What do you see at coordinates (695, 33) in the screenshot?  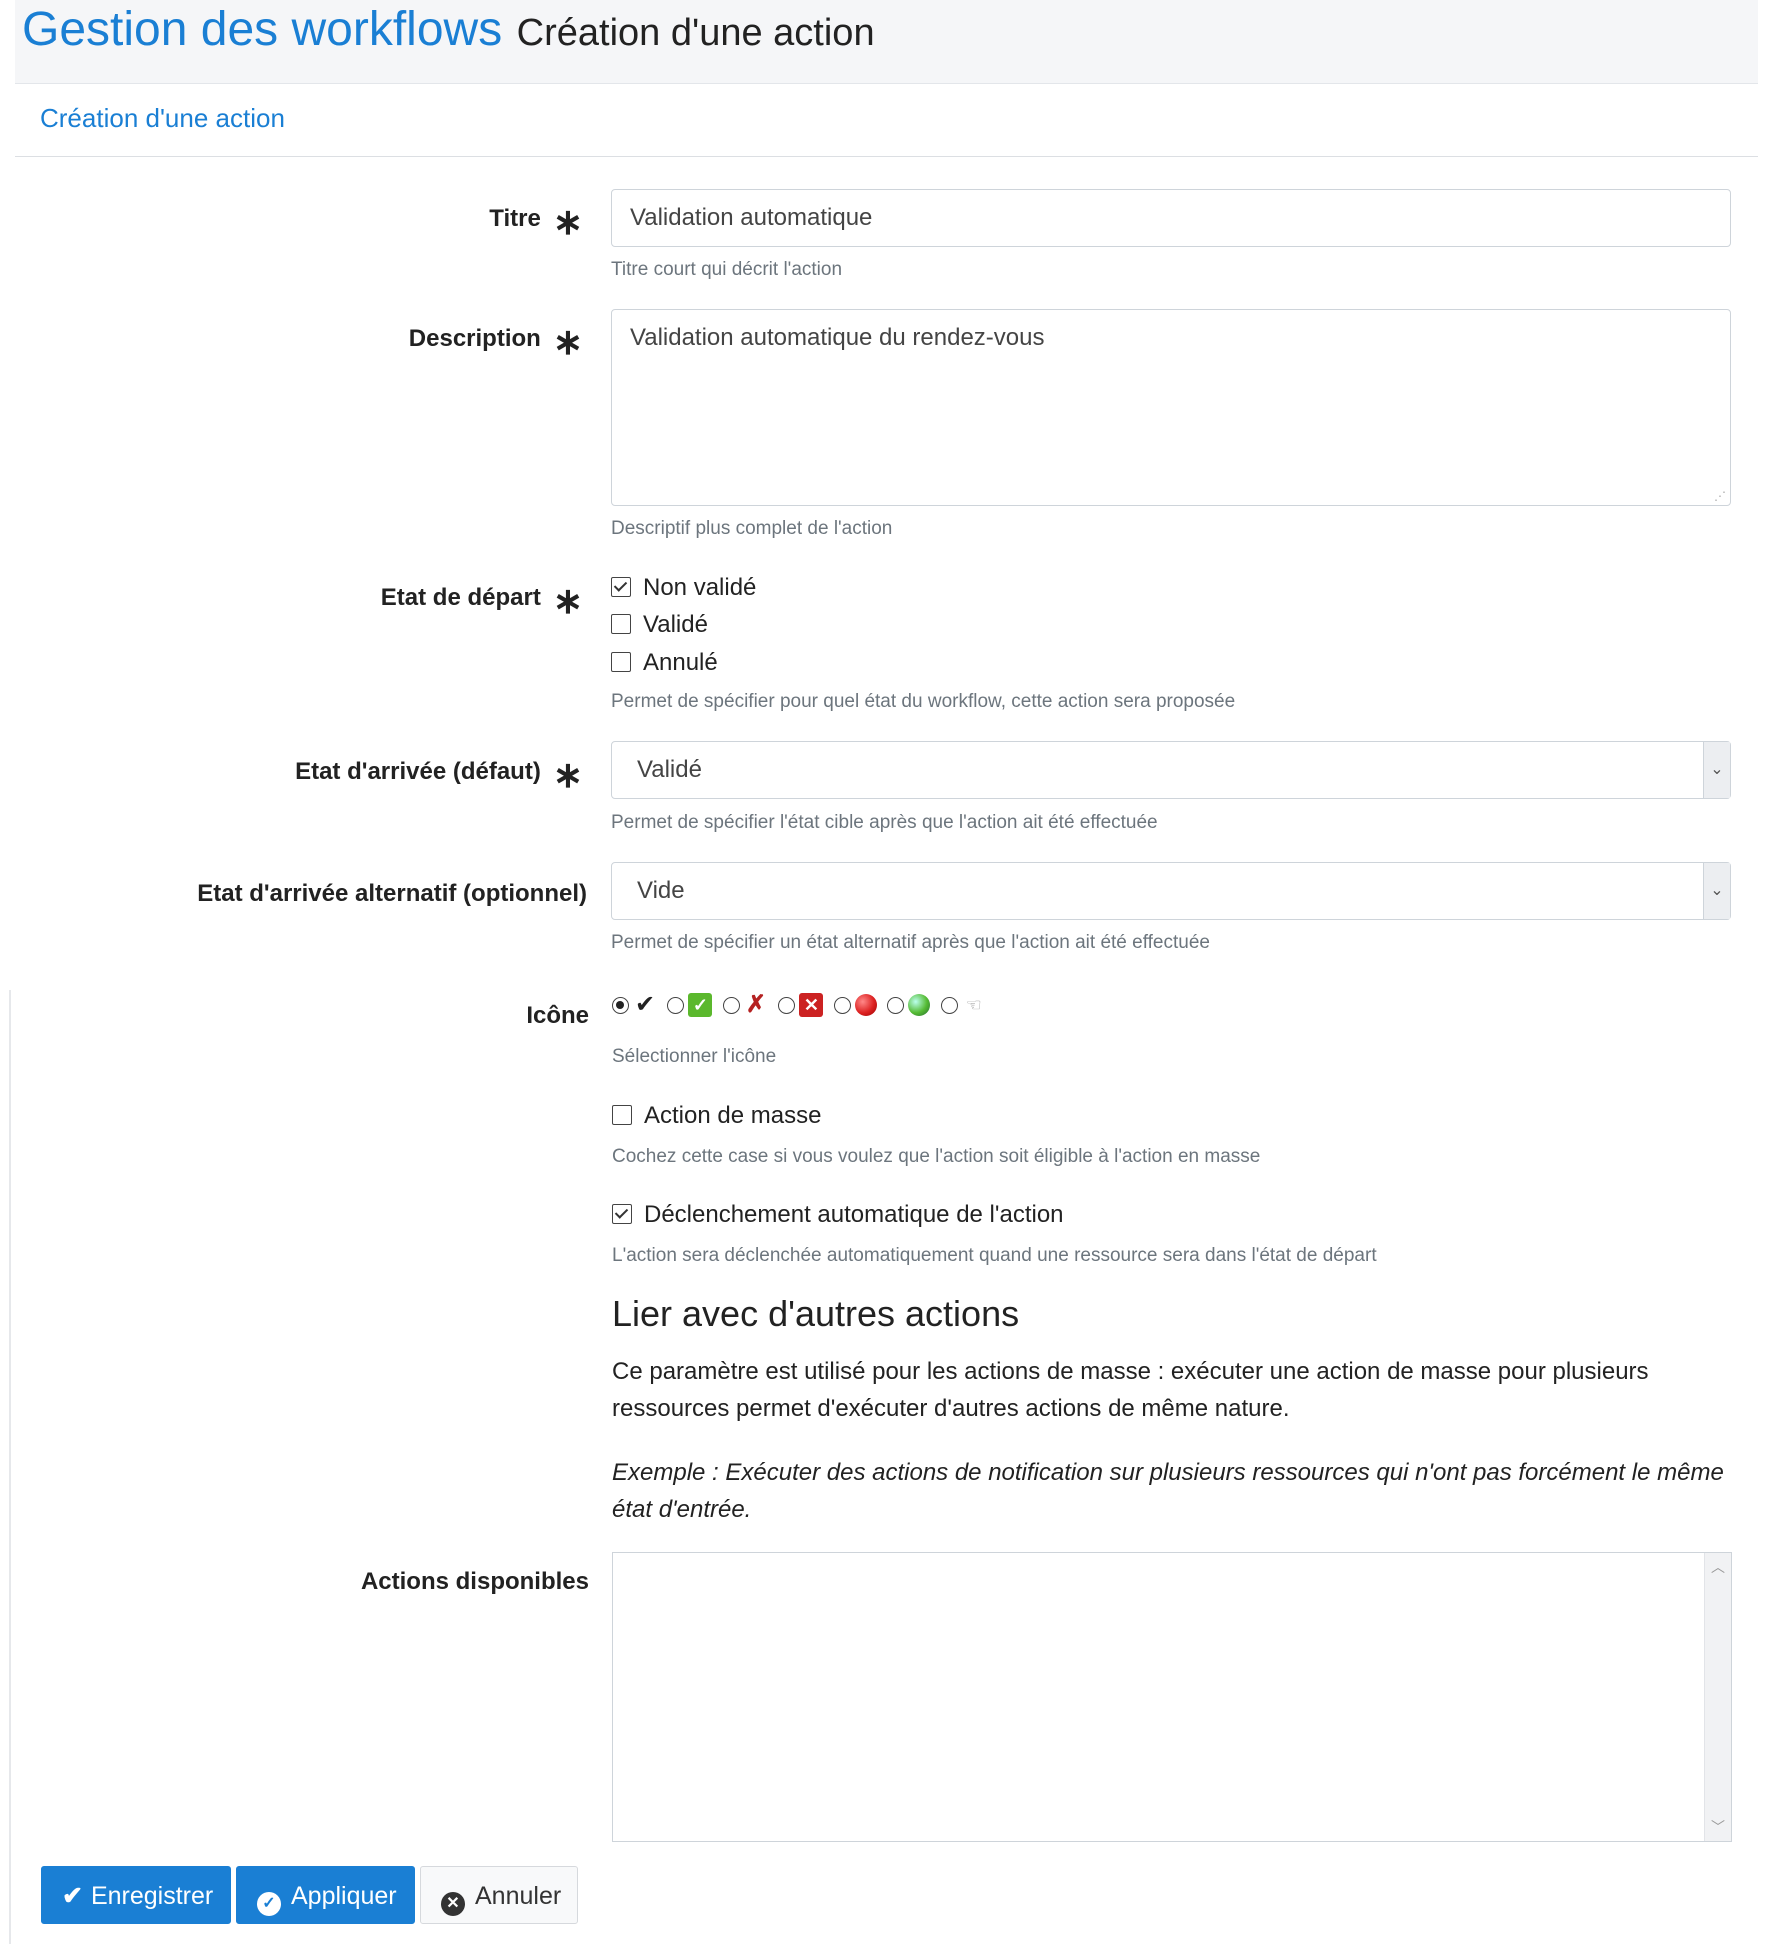 I see `page-title-subtitle: Création d'une action` at bounding box center [695, 33].